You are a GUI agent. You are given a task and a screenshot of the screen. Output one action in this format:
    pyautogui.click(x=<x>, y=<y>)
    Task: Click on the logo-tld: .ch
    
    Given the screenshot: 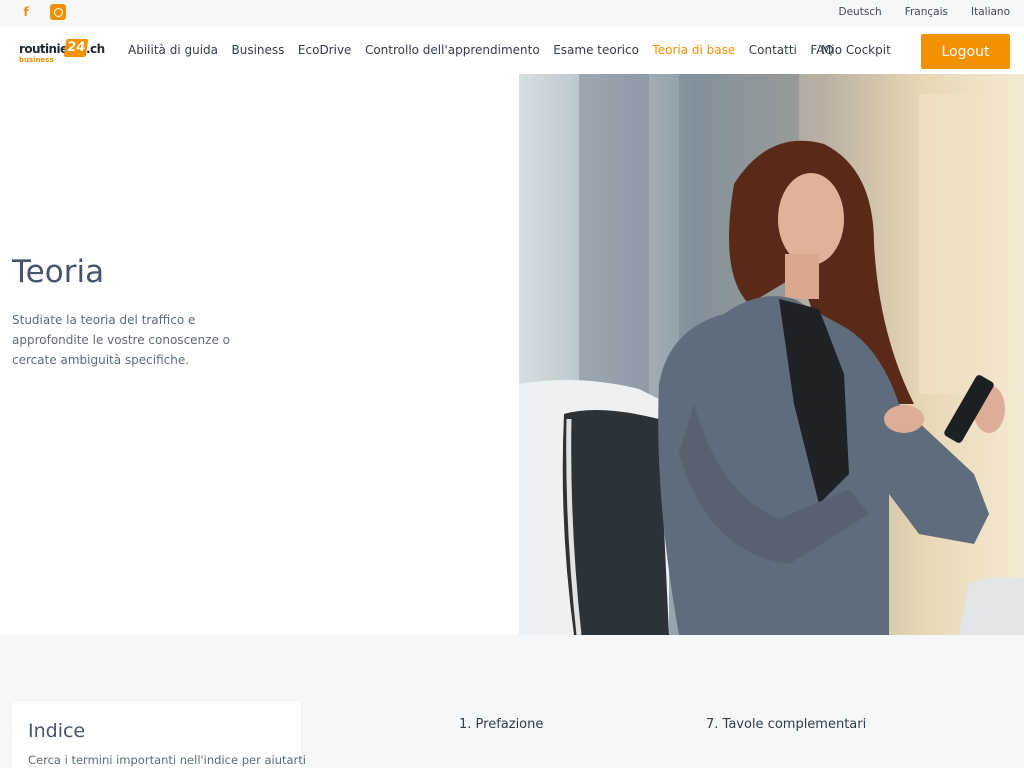 What is the action you would take?
    pyautogui.click(x=95, y=49)
    